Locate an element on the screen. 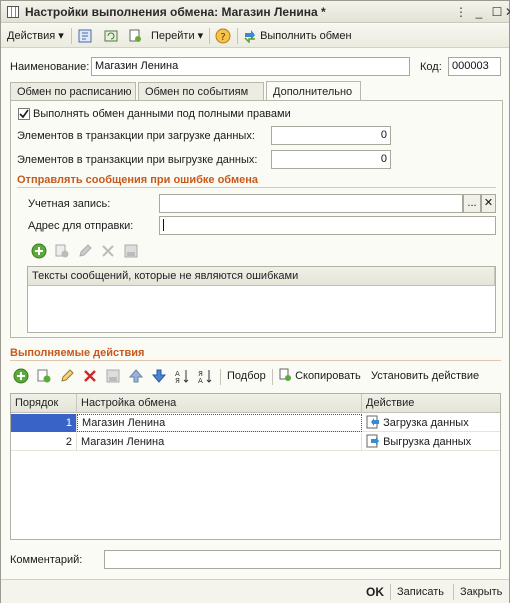  error-messages-section-title: Отправлять сообщения при ошибке обмена is located at coordinates (137, 180).